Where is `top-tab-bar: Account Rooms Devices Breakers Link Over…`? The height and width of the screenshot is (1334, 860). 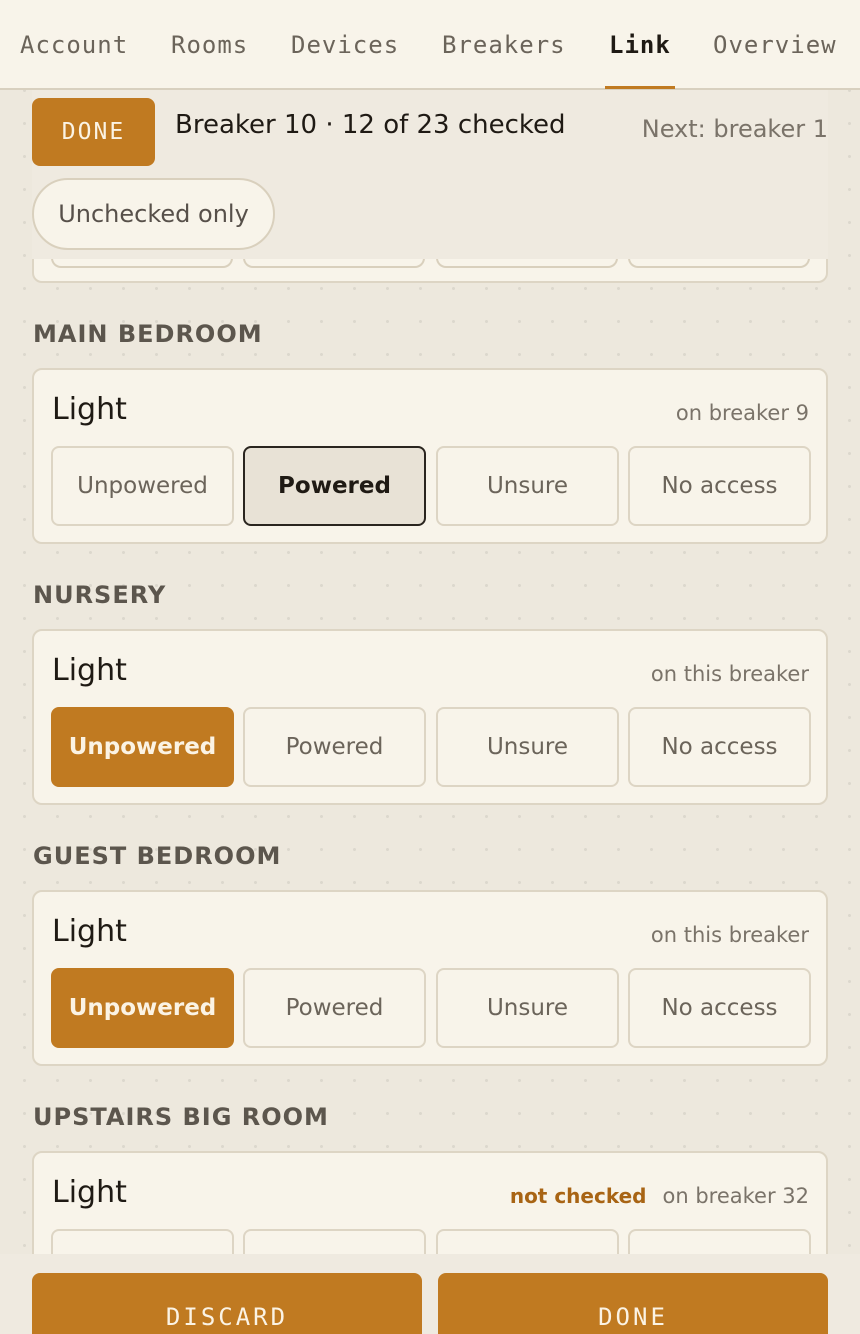 top-tab-bar: Account Rooms Devices Breakers Link Over… is located at coordinates (430, 45).